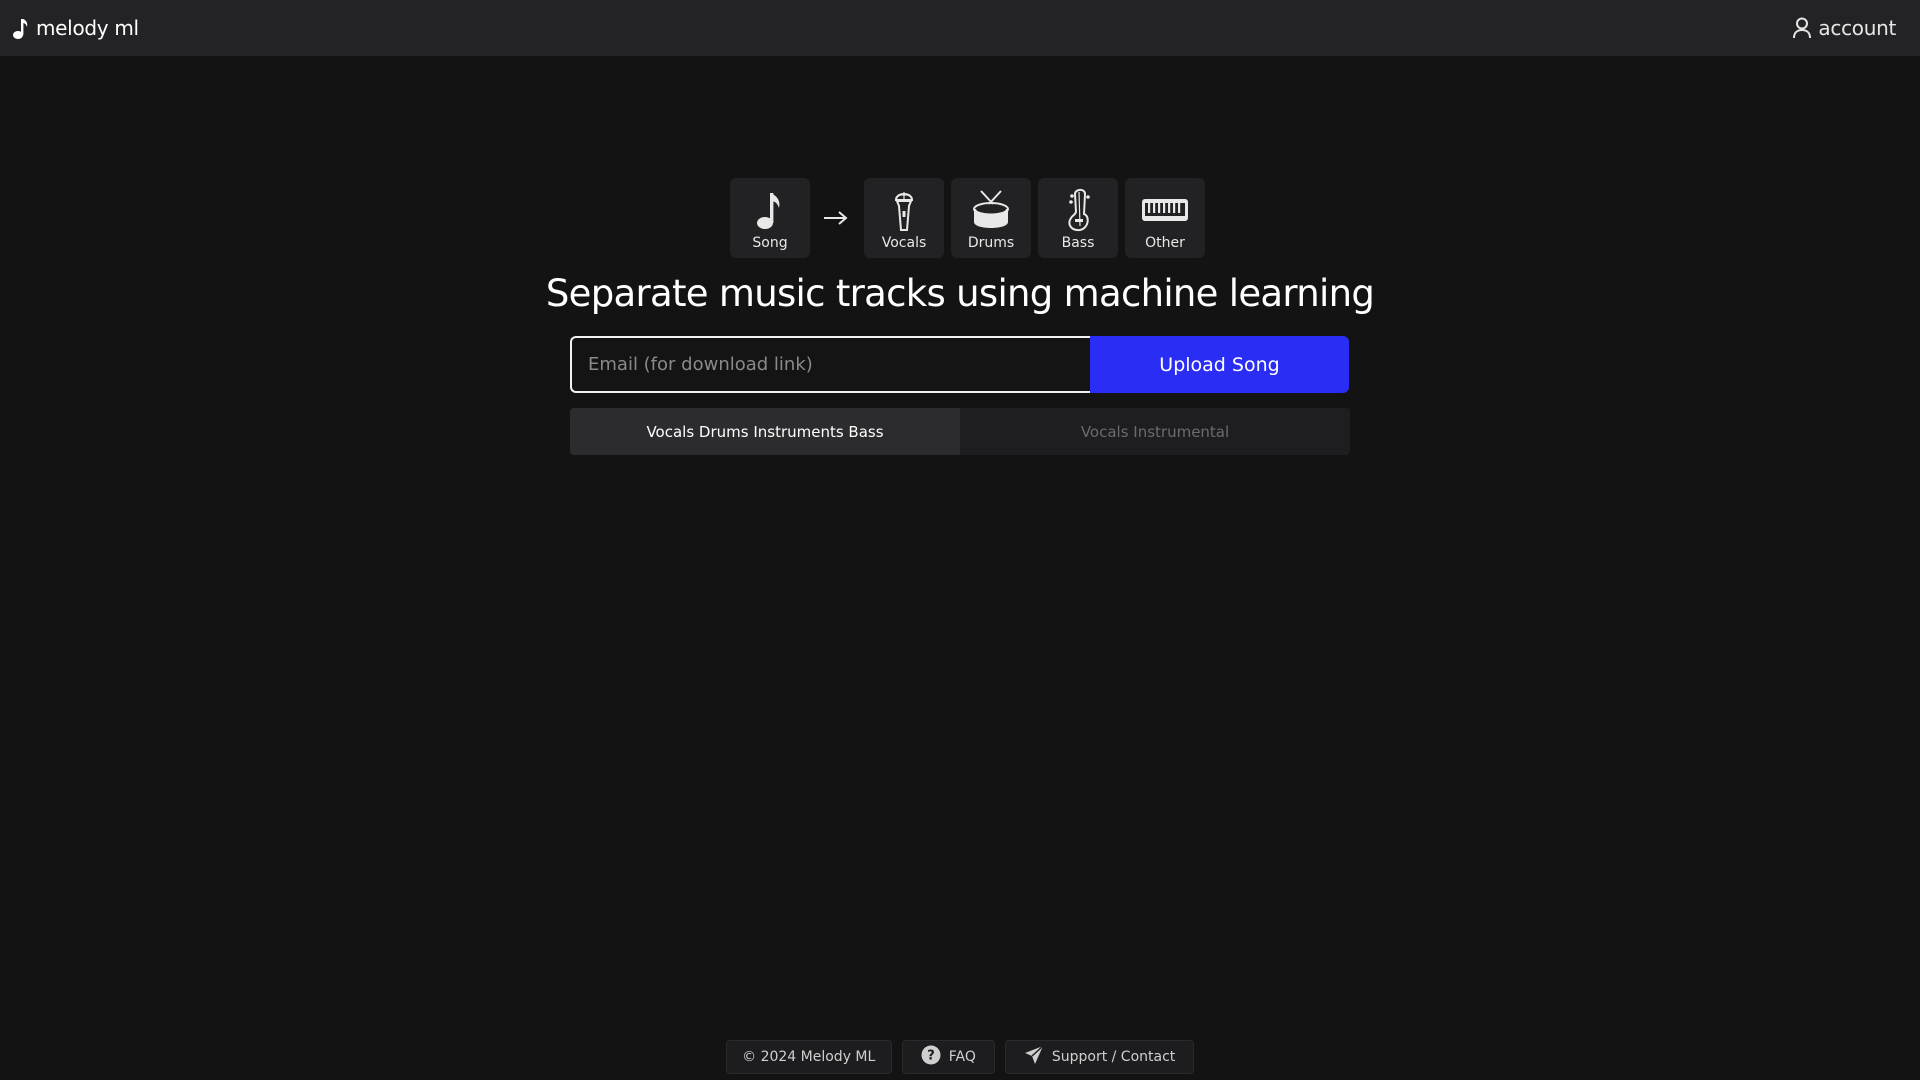 Image resolution: width=1920 pixels, height=1080 pixels. I want to click on stem-tile-bass: Bass, so click(1078, 218).